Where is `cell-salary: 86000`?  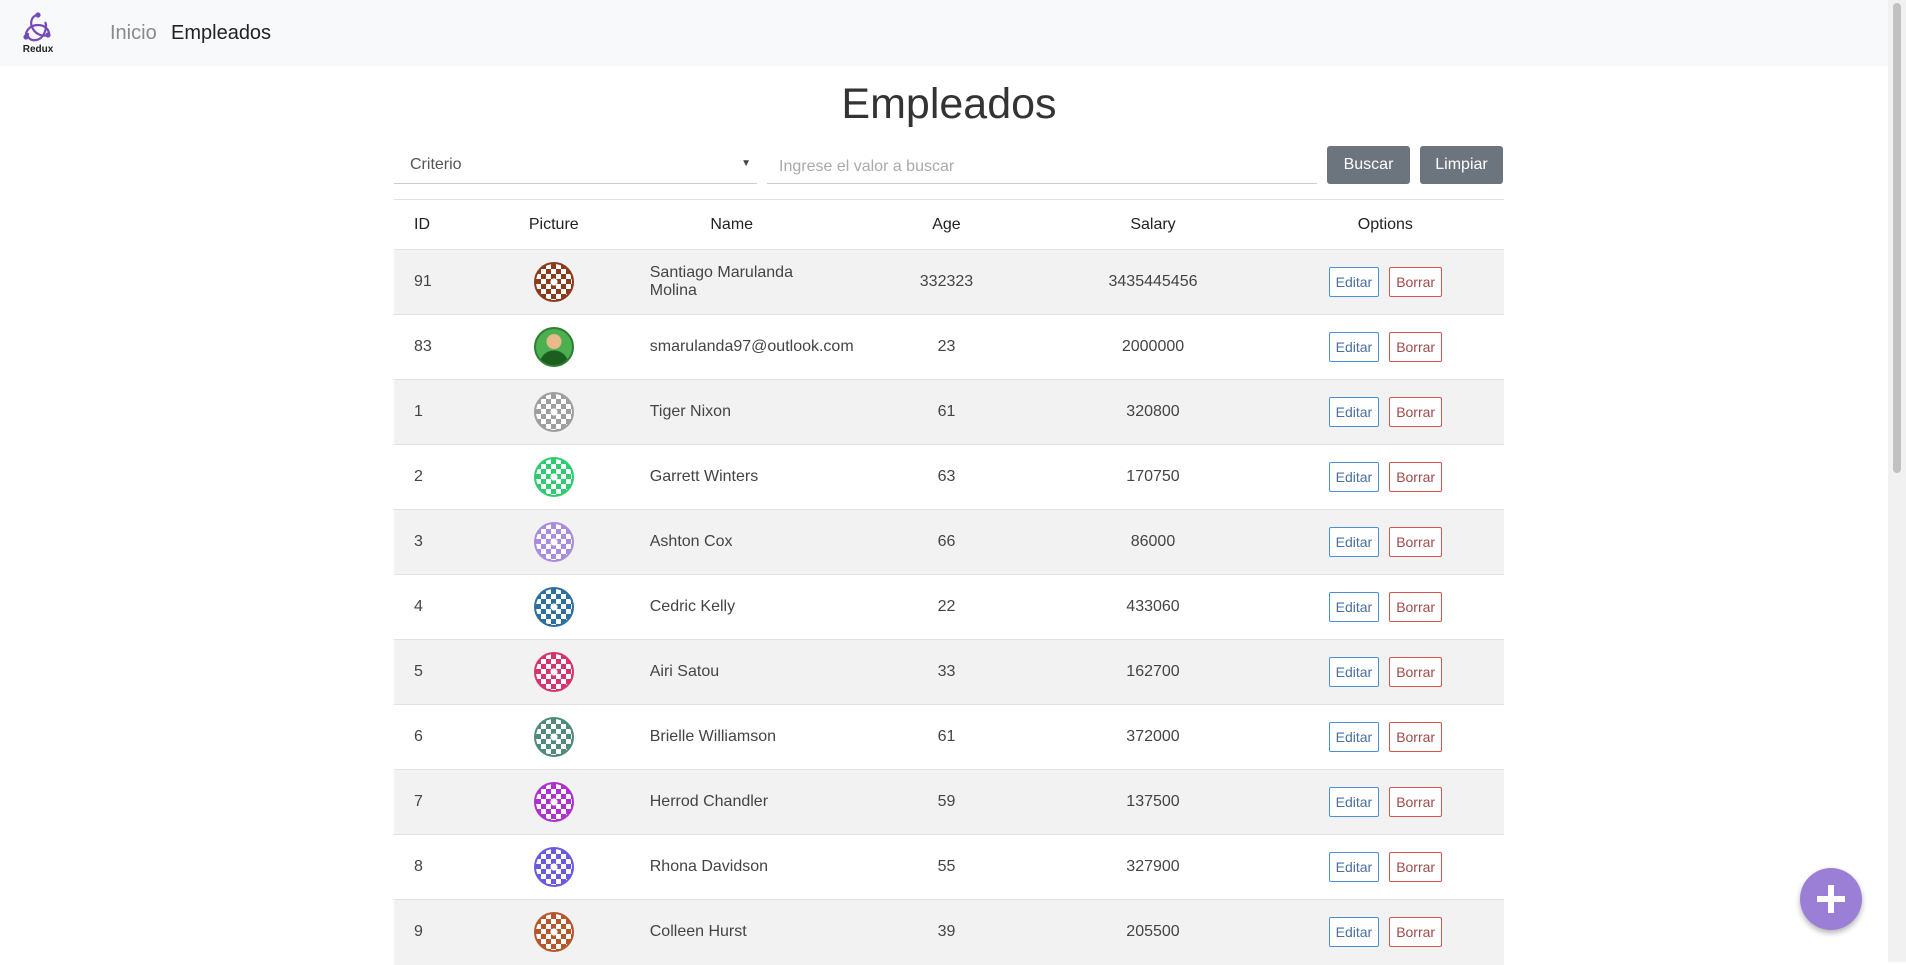 cell-salary: 86000 is located at coordinates (1153, 542).